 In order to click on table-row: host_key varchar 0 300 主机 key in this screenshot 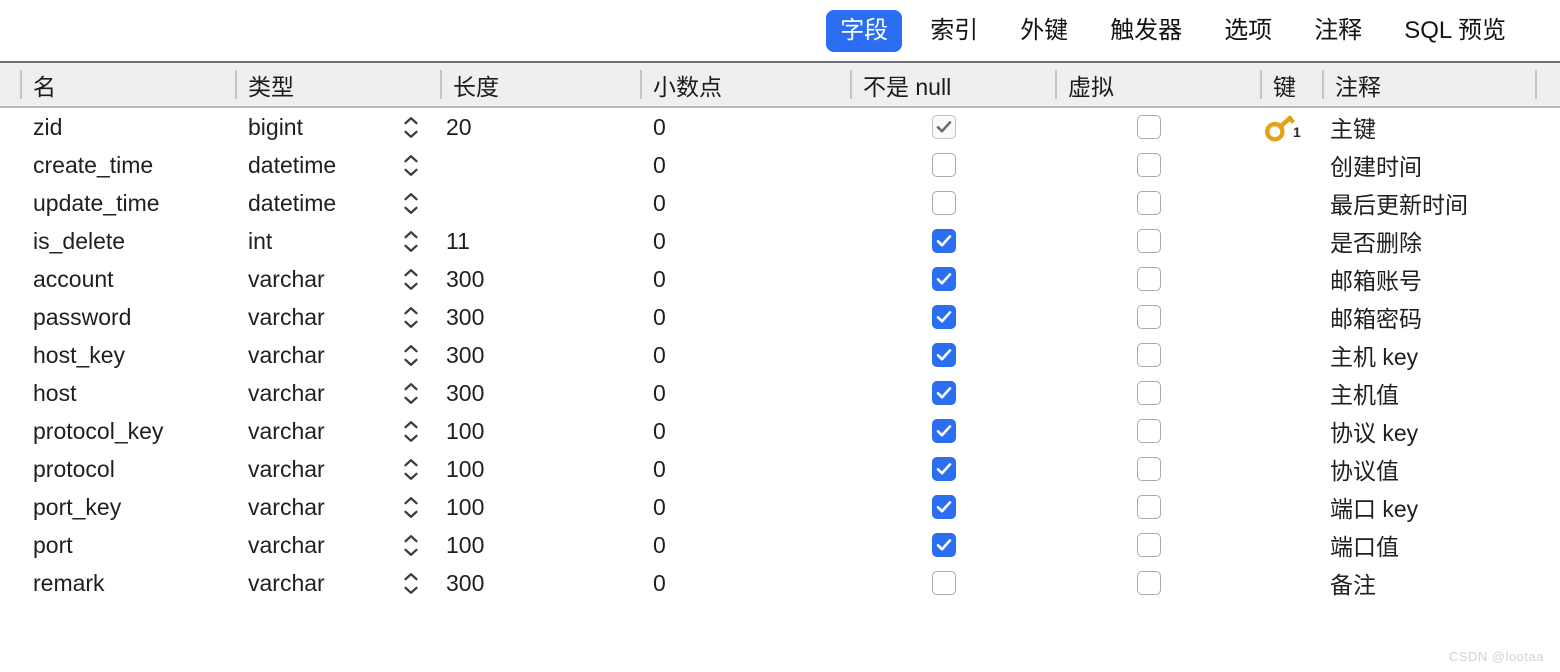, I will do `click(780, 355)`.